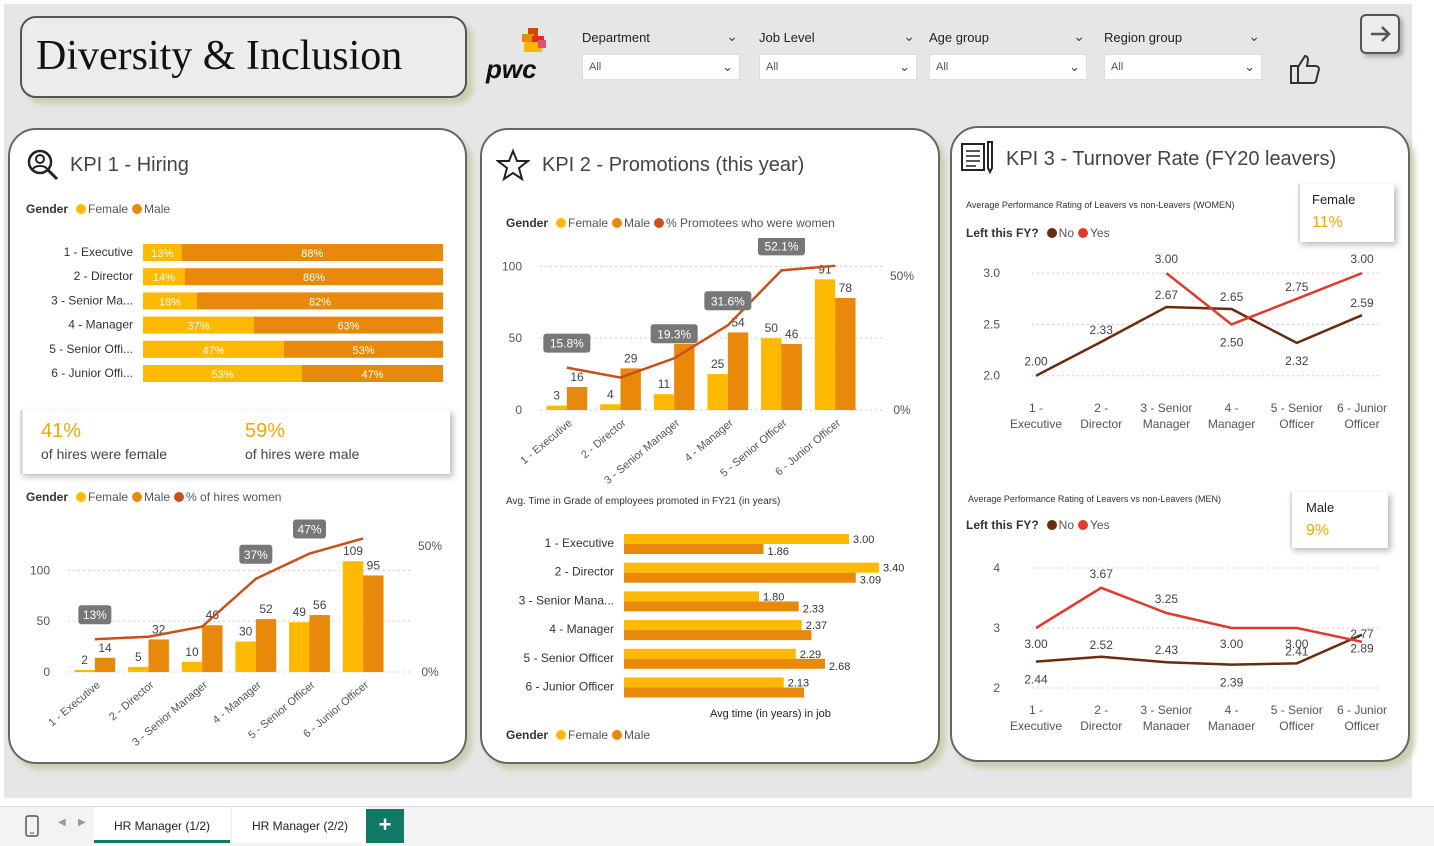 This screenshot has height=846, width=1434. Describe the element at coordinates (1232, 342) in the screenshot. I see `data-label: 2.50` at that location.